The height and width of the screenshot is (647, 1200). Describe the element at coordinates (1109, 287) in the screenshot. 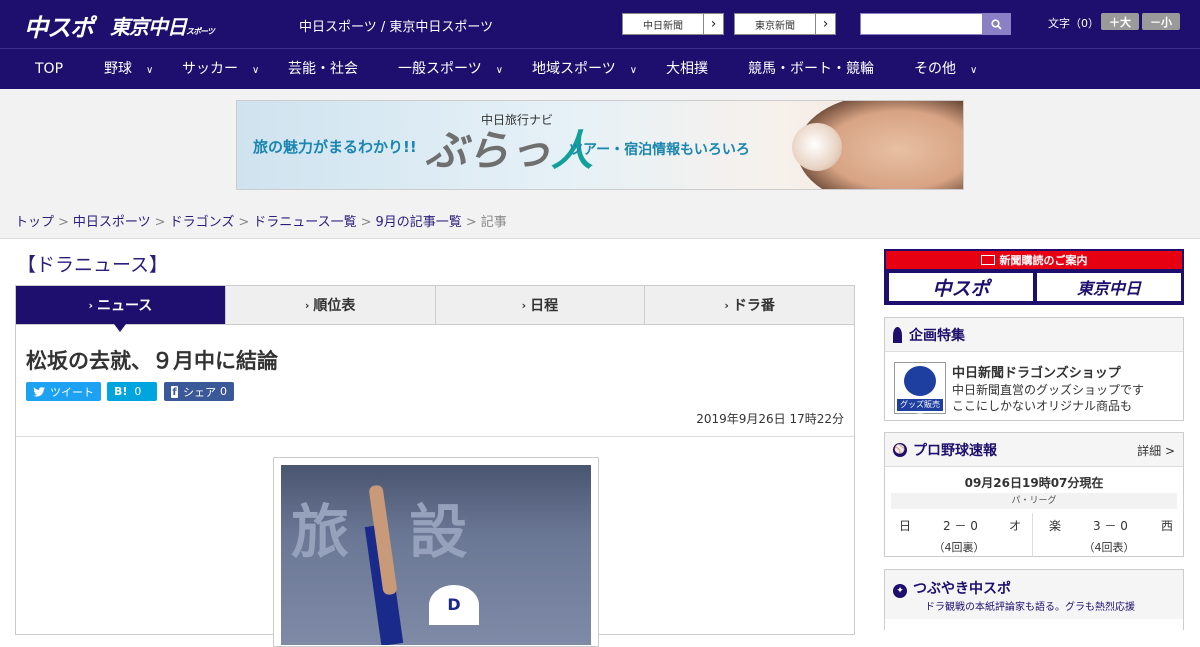

I see `subscribe-tokyo-chunichi-button: 東京中日` at that location.